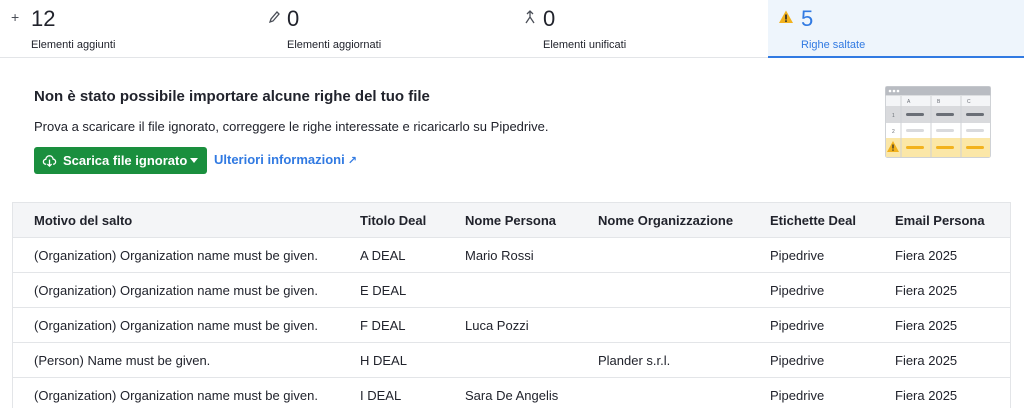 The width and height of the screenshot is (1024, 408). What do you see at coordinates (497, 325) in the screenshot?
I see `cell-person-name: Luca Pozzi` at bounding box center [497, 325].